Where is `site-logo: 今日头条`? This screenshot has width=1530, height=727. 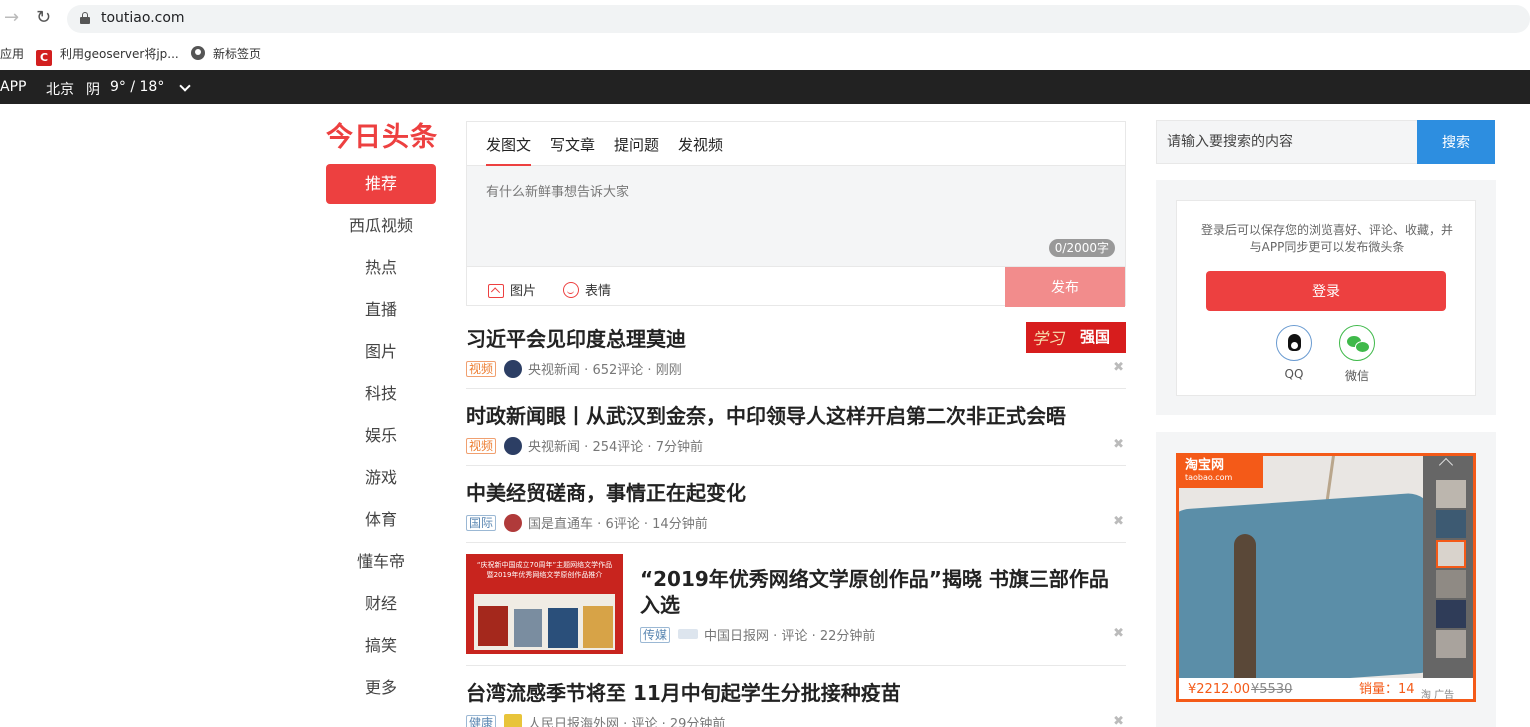 site-logo: 今日头条 is located at coordinates (382, 134).